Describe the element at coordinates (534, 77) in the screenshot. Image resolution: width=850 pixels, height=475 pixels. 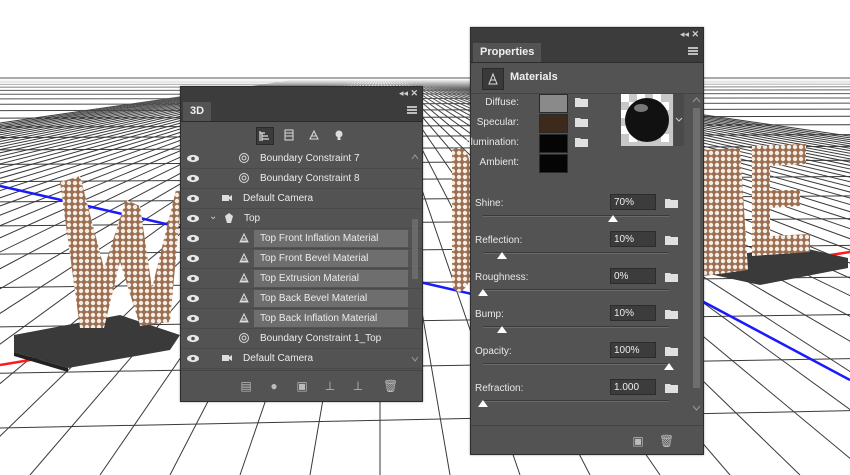
I see `section-title: Materials` at that location.